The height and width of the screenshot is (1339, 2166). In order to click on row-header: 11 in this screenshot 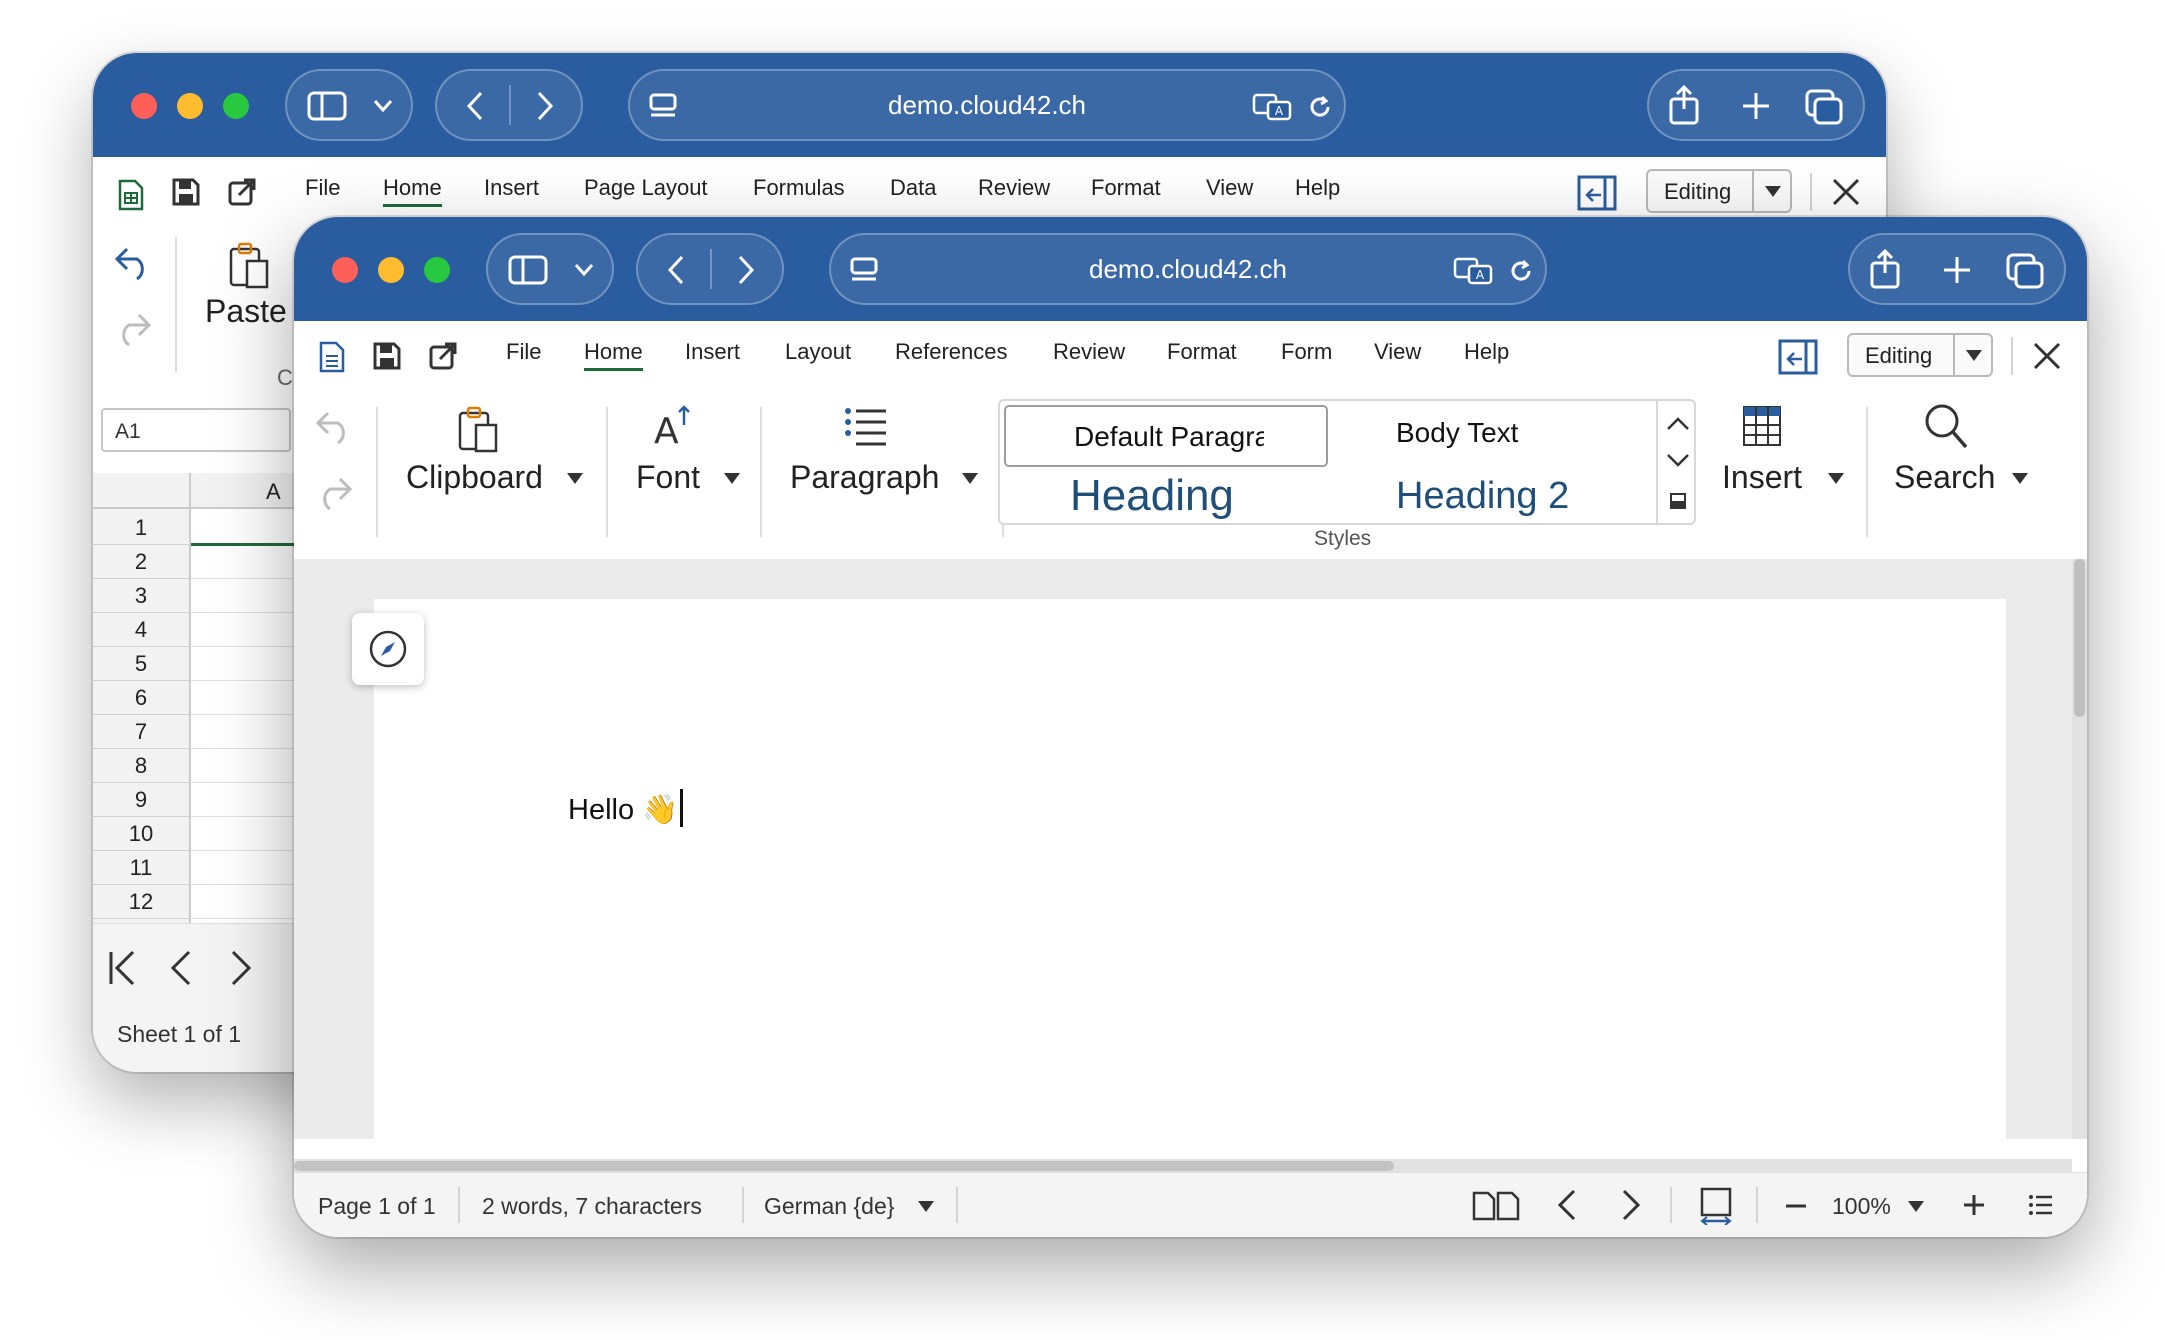, I will do `click(141, 868)`.